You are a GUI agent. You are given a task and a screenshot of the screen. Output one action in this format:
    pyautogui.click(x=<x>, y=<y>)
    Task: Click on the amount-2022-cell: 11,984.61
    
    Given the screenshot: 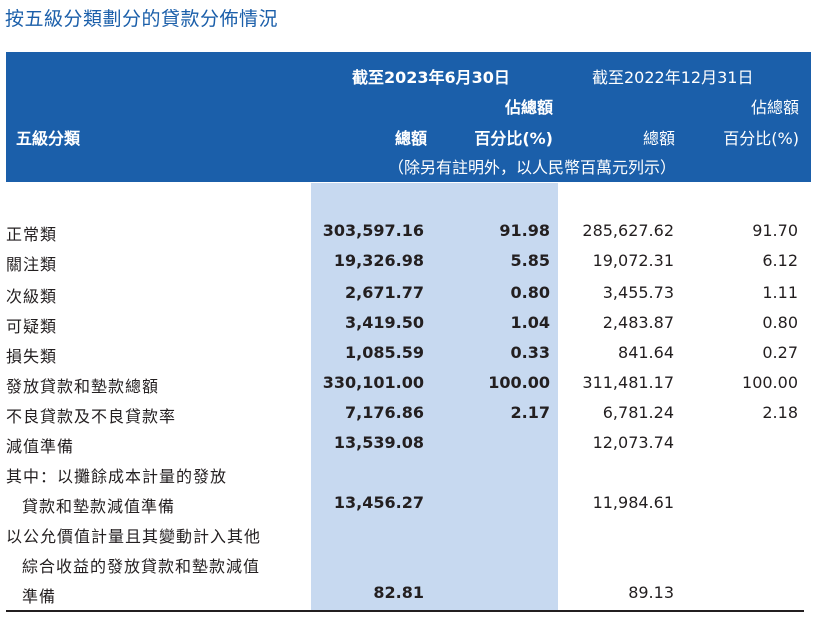 What is the action you would take?
    pyautogui.click(x=633, y=502)
    